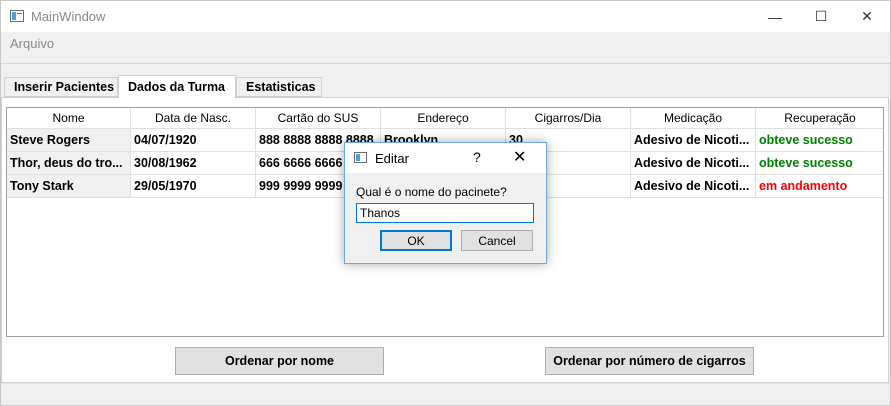 This screenshot has height=406, width=891. I want to click on dialog-app-icon, so click(360, 157).